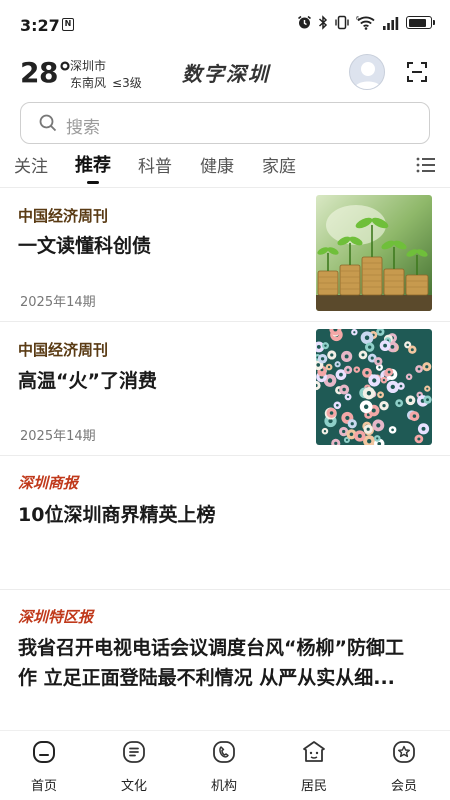 This screenshot has width=450, height=800. What do you see at coordinates (426, 165) in the screenshot?
I see `menu-list-icon` at bounding box center [426, 165].